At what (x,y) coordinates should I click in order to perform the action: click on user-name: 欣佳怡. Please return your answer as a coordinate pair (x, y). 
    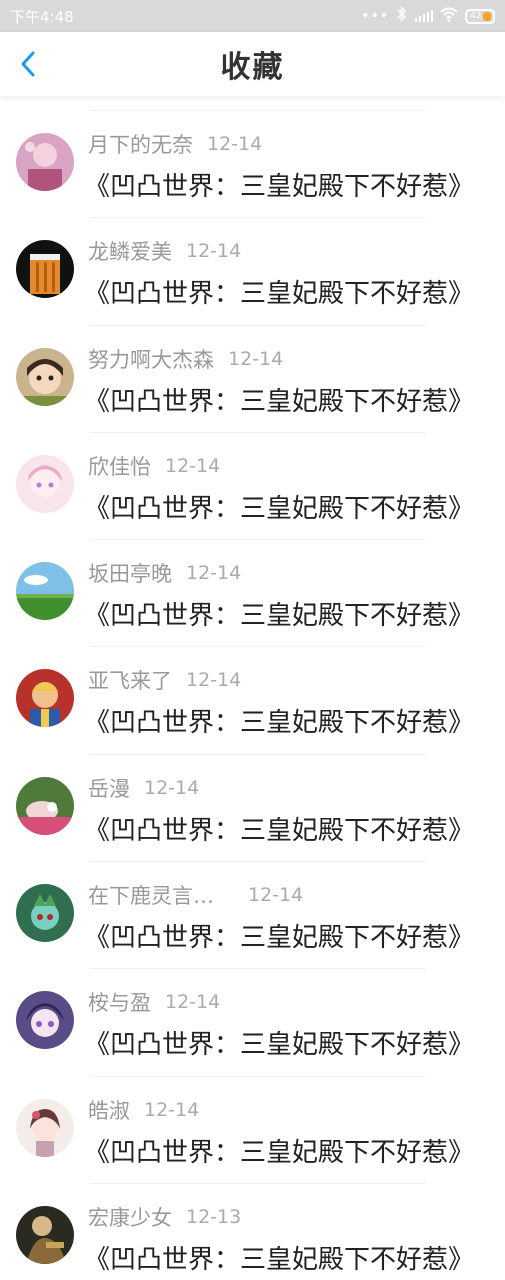
    Looking at the image, I should click on (119, 466).